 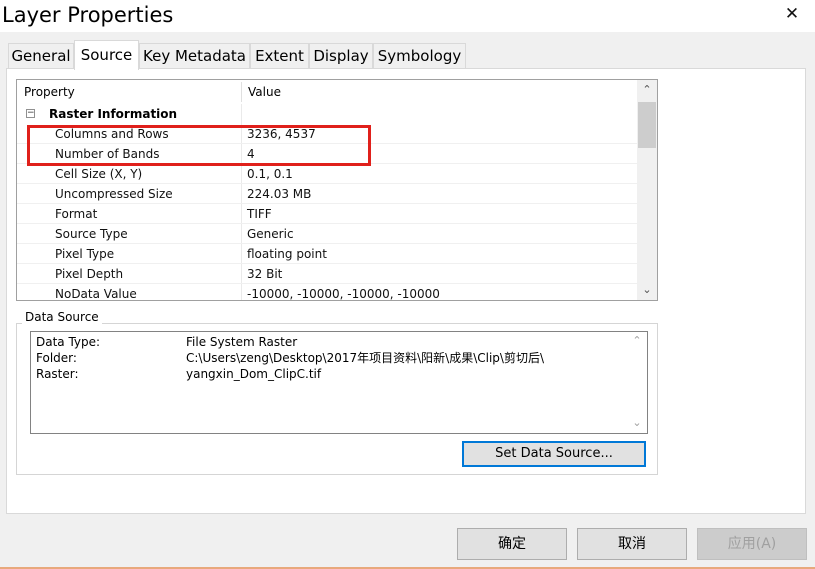 I want to click on tab-general: General, so click(x=41, y=56).